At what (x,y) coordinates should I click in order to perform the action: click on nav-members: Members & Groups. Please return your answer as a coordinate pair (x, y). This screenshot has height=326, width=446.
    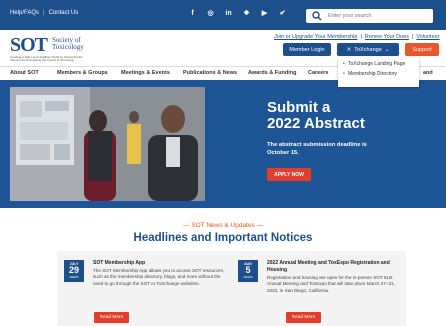
    Looking at the image, I should click on (82, 73).